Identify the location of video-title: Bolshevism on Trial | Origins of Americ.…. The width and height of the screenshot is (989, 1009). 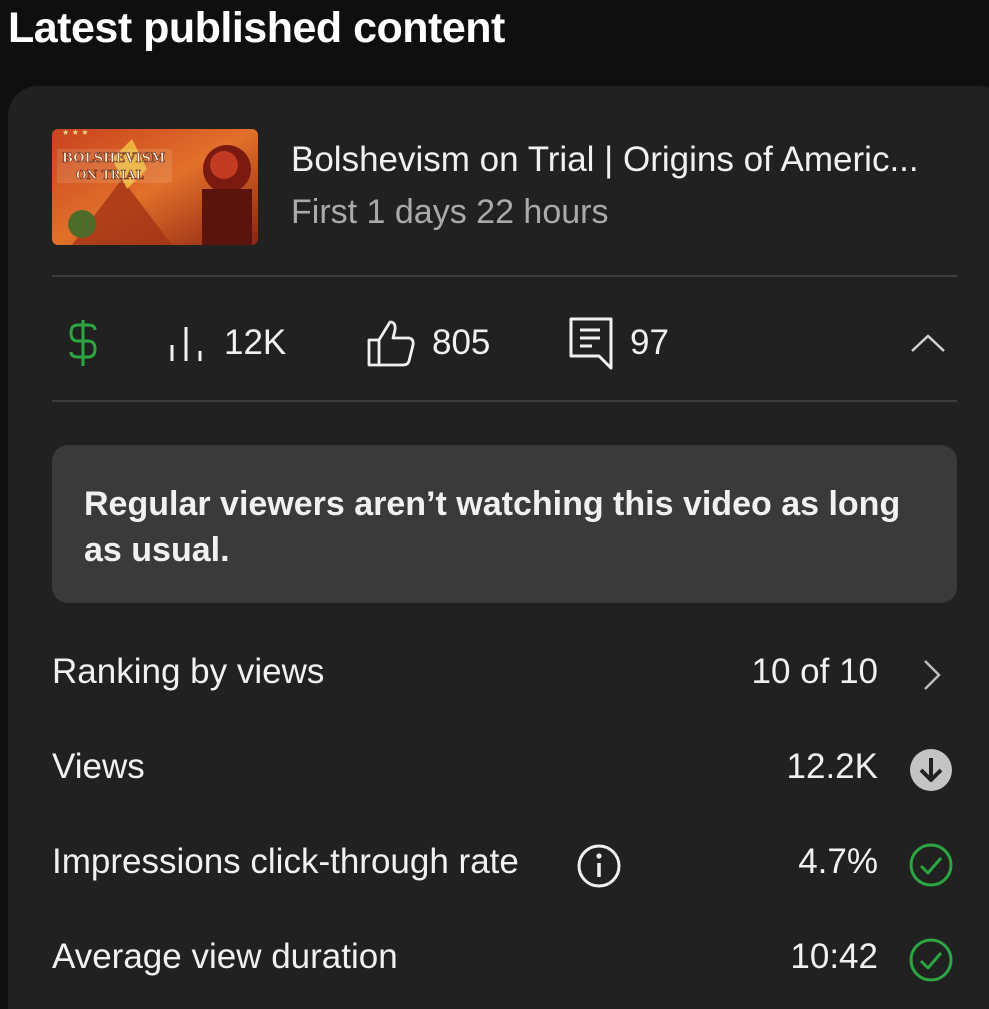
(605, 160).